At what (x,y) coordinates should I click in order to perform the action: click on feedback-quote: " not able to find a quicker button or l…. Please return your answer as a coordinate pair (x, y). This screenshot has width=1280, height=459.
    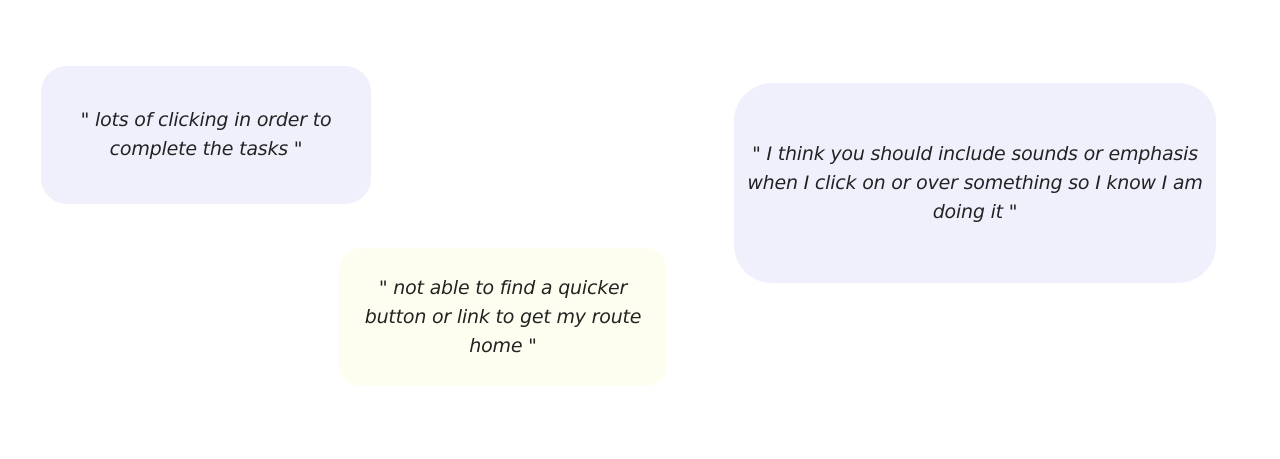
    Looking at the image, I should click on (503, 316).